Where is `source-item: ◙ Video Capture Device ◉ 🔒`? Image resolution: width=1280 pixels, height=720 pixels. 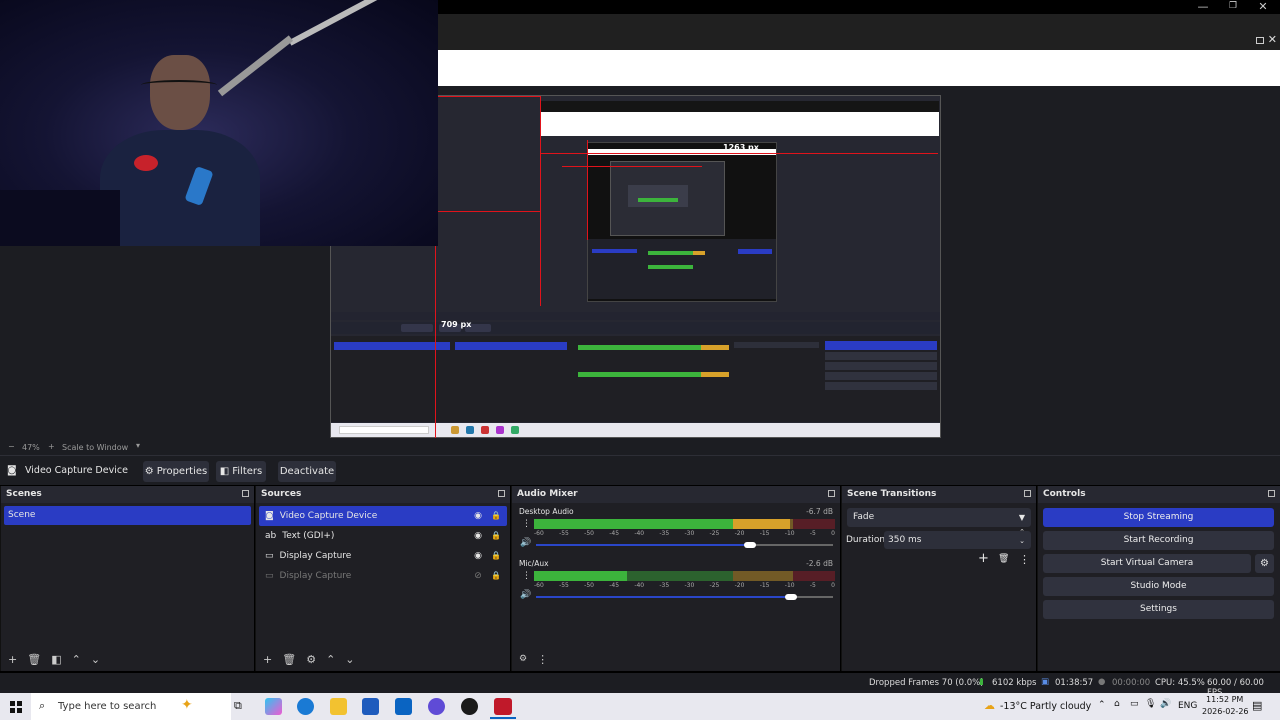 source-item: ◙ Video Capture Device ◉ 🔒 is located at coordinates (383, 516).